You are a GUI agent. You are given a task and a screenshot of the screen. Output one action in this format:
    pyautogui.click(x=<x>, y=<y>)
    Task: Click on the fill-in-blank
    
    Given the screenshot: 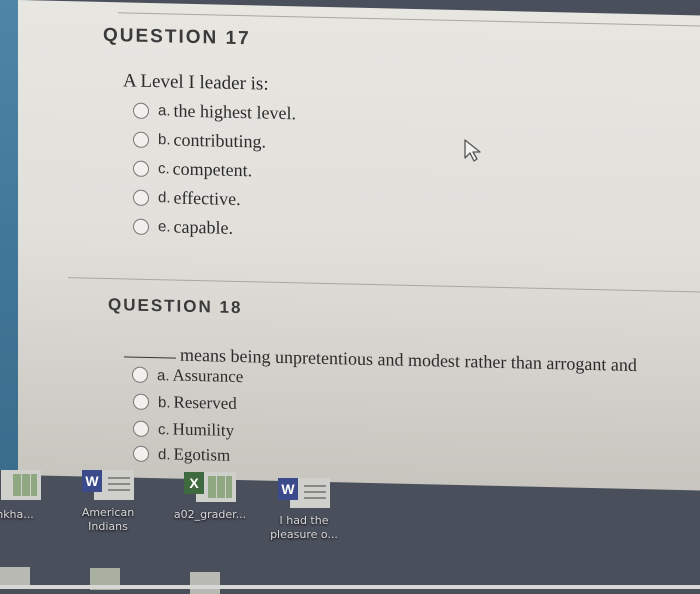 What is the action you would take?
    pyautogui.click(x=150, y=357)
    